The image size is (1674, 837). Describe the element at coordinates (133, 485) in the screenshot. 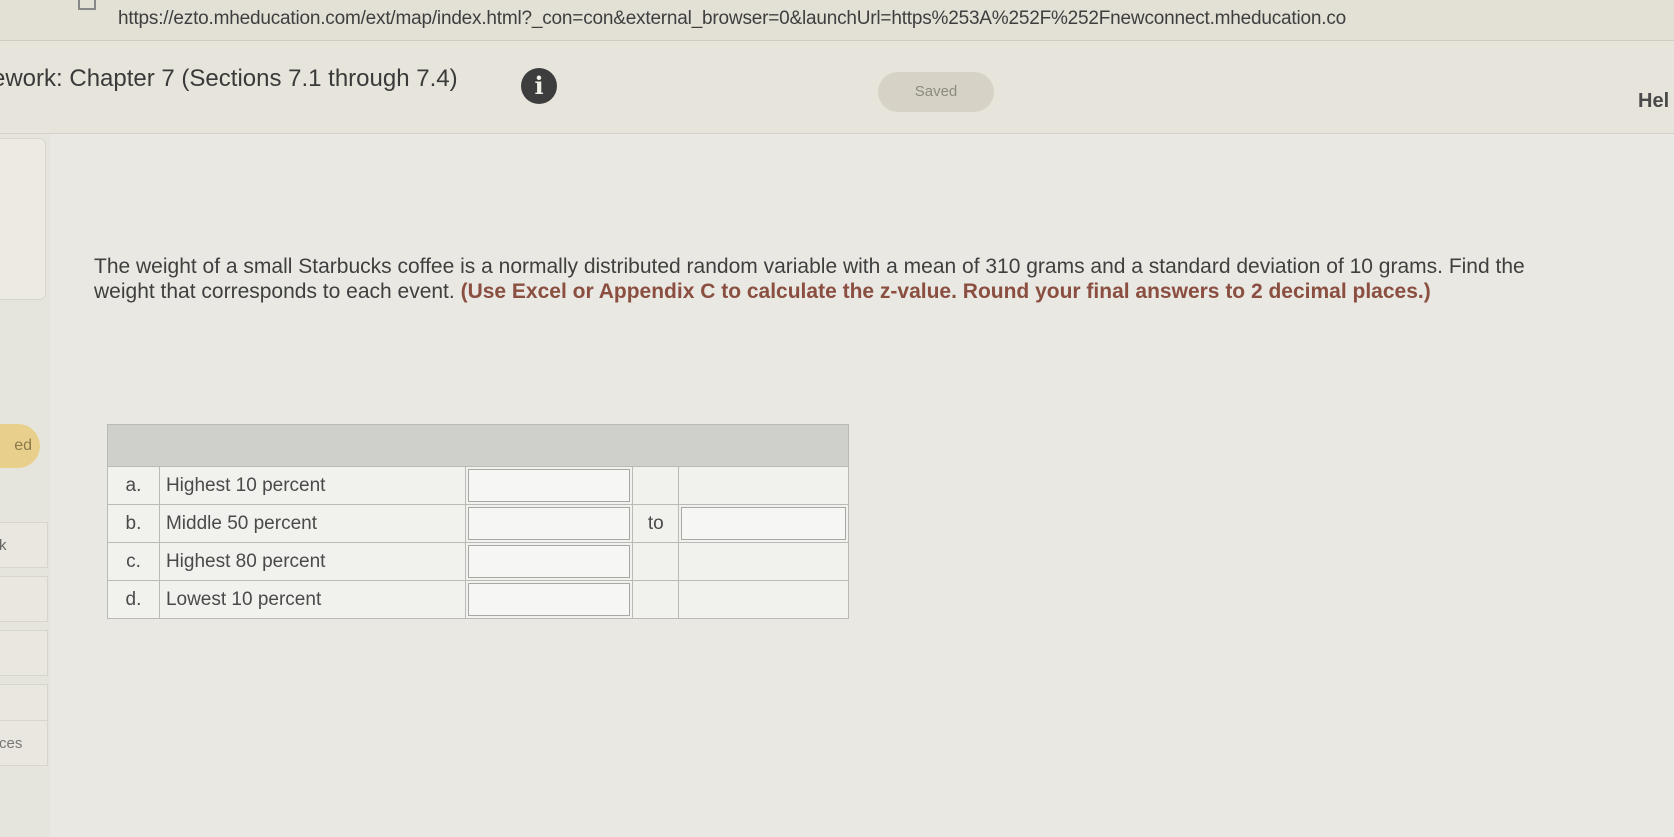

I see `row-letter: a.` at that location.